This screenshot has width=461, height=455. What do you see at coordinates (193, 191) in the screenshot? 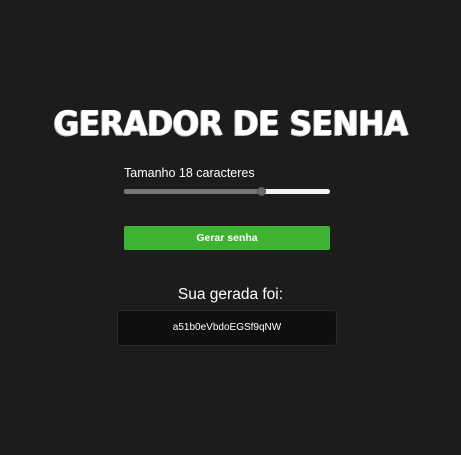
I see `slider-fill` at bounding box center [193, 191].